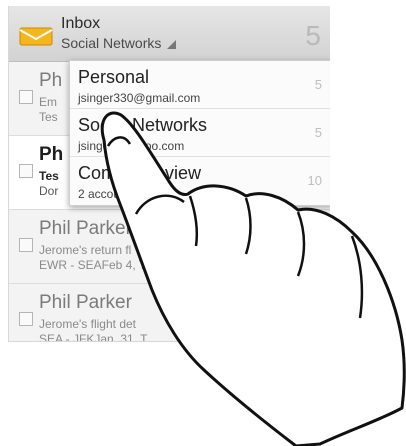 This screenshot has width=406, height=446. What do you see at coordinates (140, 173) in the screenshot?
I see `account-option-name: Combined view` at bounding box center [140, 173].